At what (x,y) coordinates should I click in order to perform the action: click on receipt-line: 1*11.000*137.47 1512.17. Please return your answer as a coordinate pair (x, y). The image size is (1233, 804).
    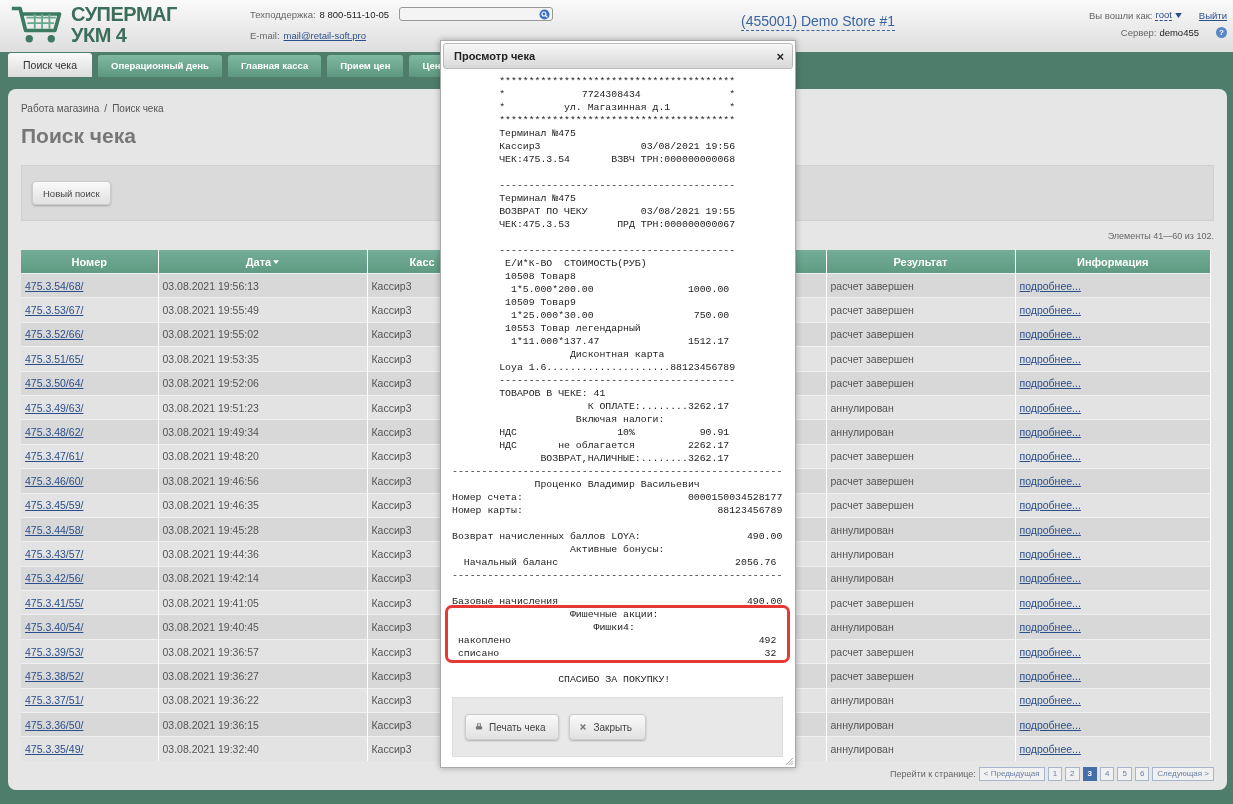
    Looking at the image, I should click on (620, 341).